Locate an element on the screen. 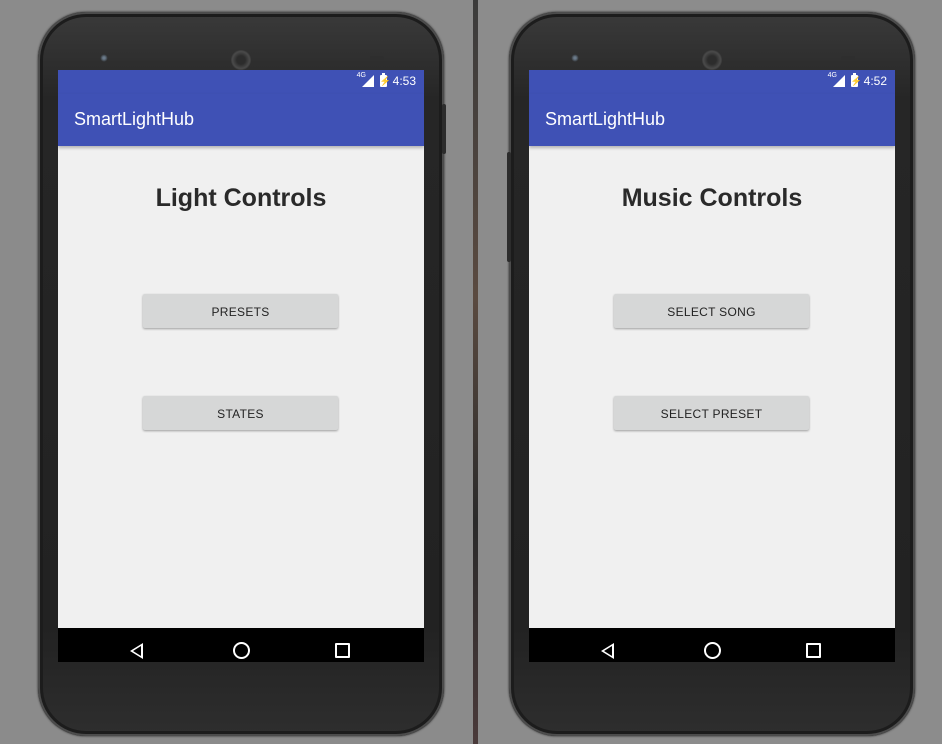  status-time: 4:53 is located at coordinates (404, 81).